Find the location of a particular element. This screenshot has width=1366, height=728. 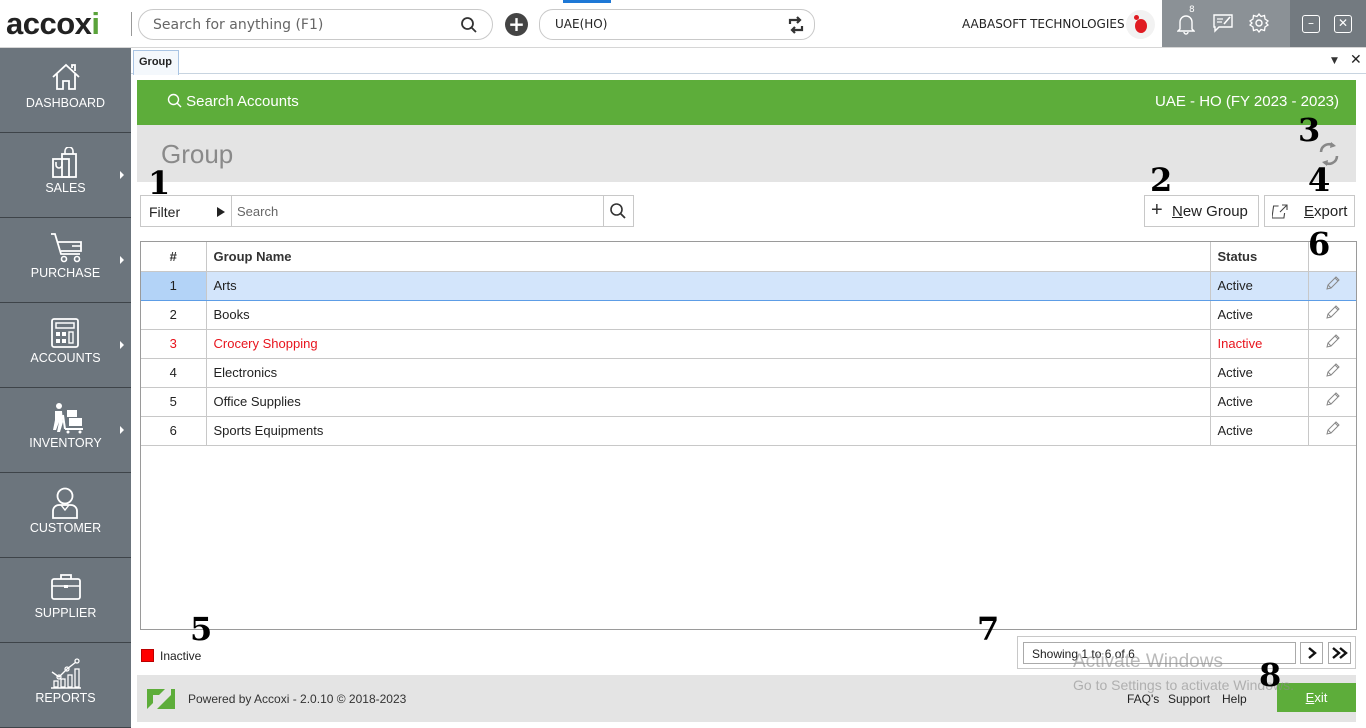

company-avatar is located at coordinates (1140, 24).